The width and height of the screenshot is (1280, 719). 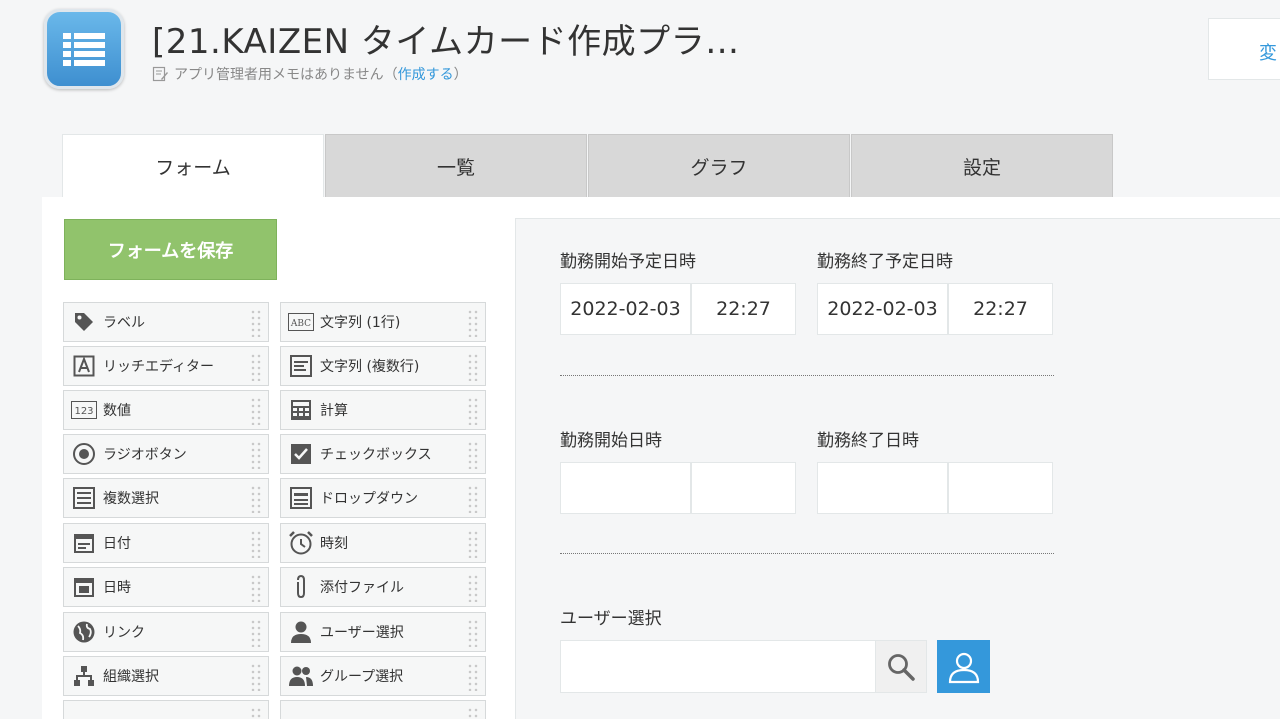 I want to click on palette-item-text: 文字列 (1行), so click(x=360, y=323).